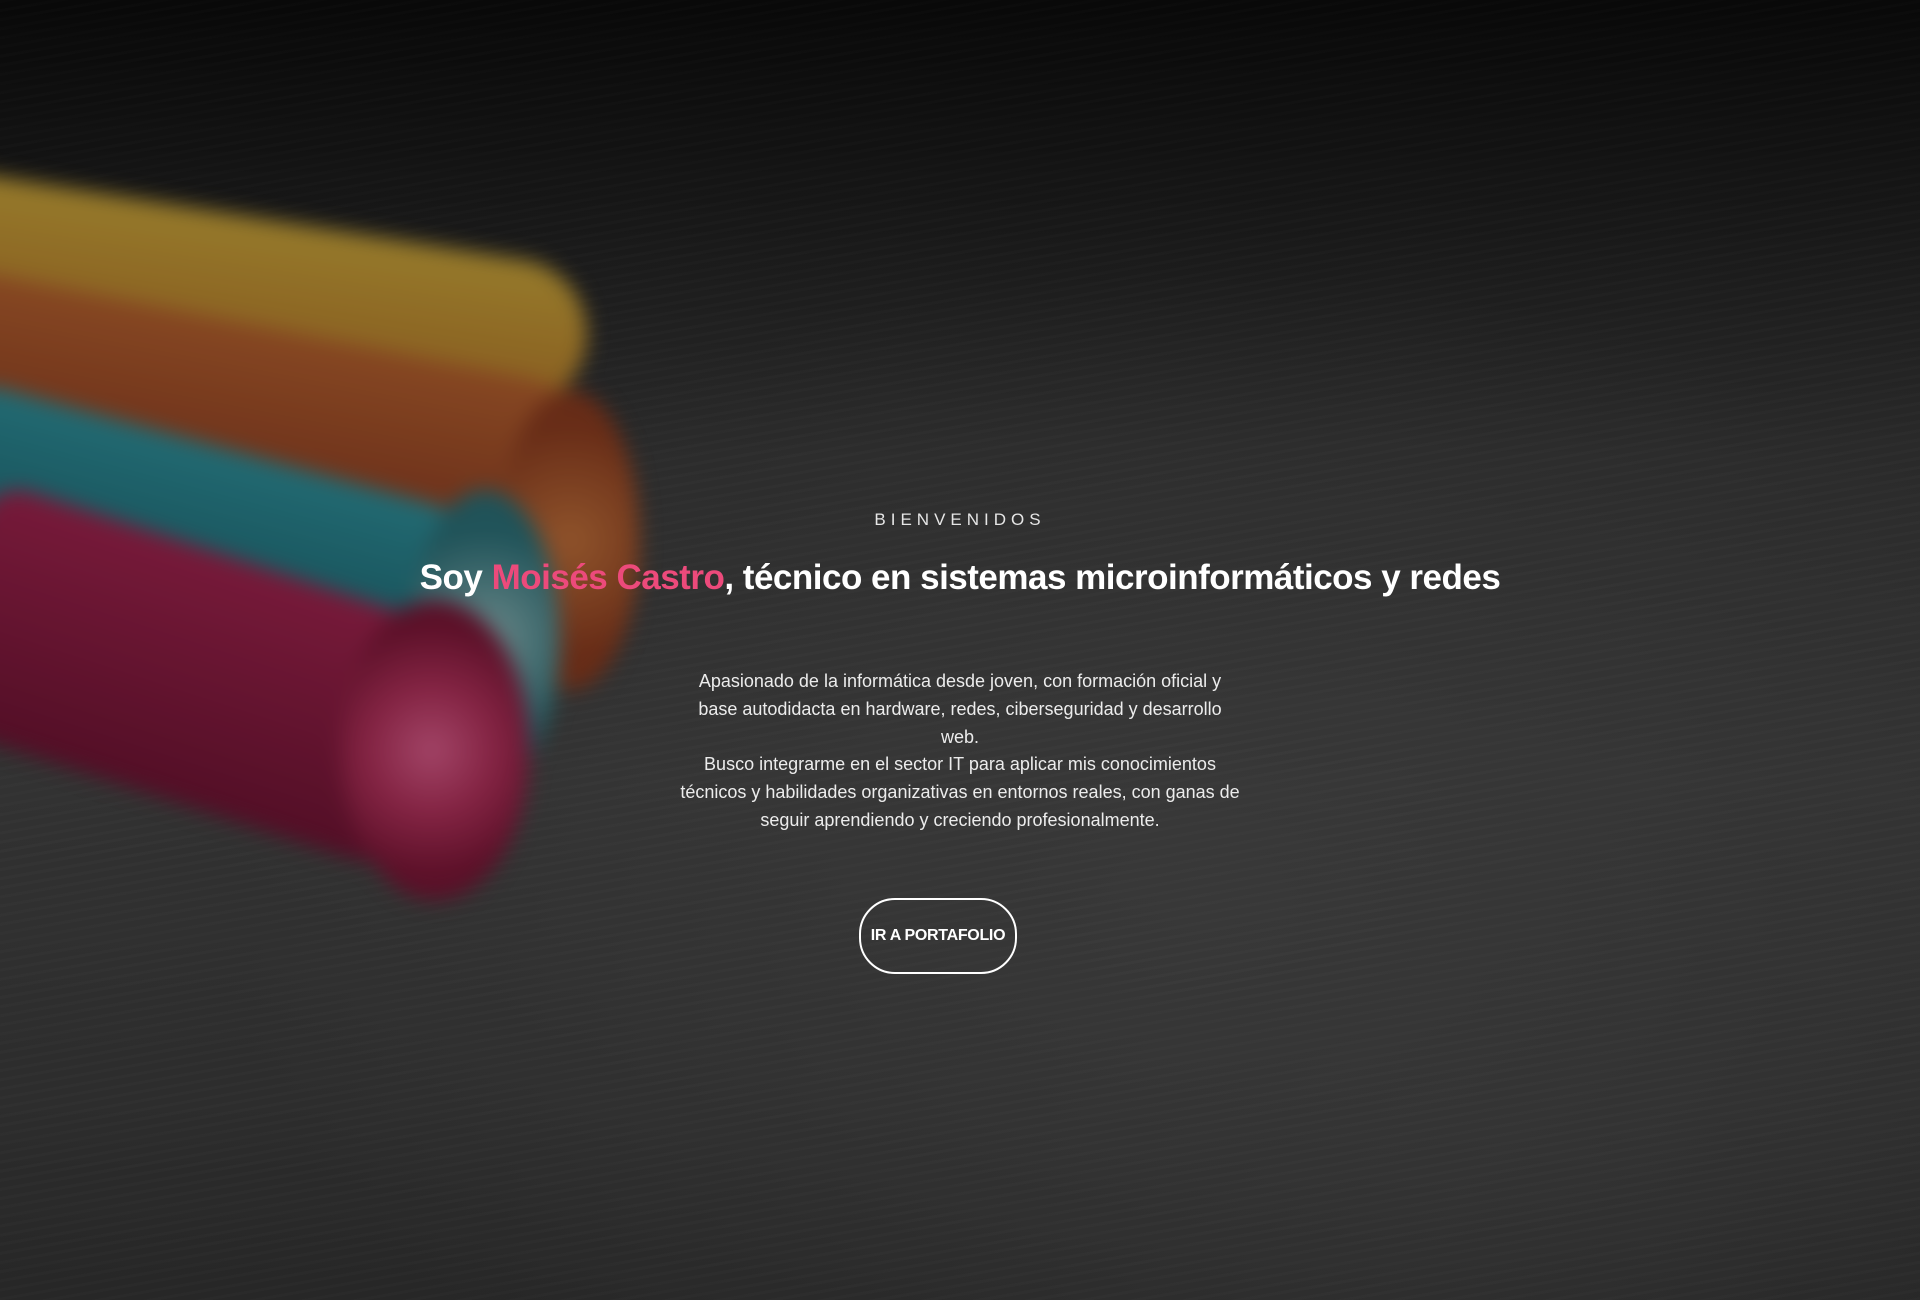  I want to click on portfolio-button: IR A PORTAFOLIO, so click(938, 936).